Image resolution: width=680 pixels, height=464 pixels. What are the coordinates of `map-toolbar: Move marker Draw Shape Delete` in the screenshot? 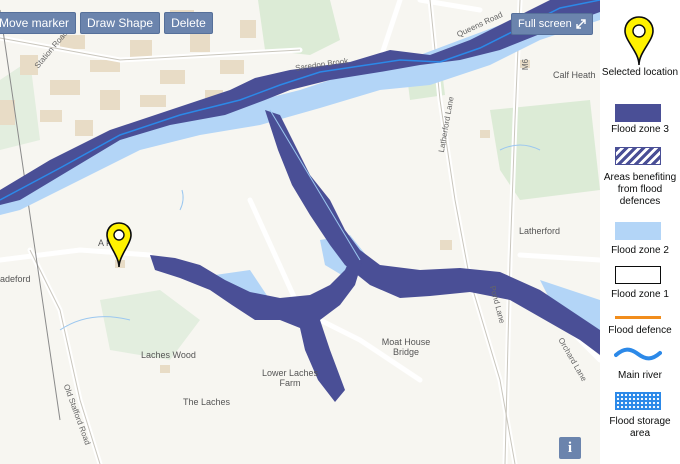 It's located at (106, 23).